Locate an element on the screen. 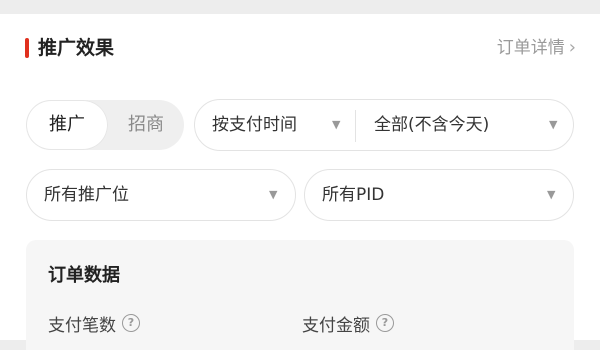 The width and height of the screenshot is (600, 350). metric-payment-amount: 支付金额 ? is located at coordinates (348, 323).